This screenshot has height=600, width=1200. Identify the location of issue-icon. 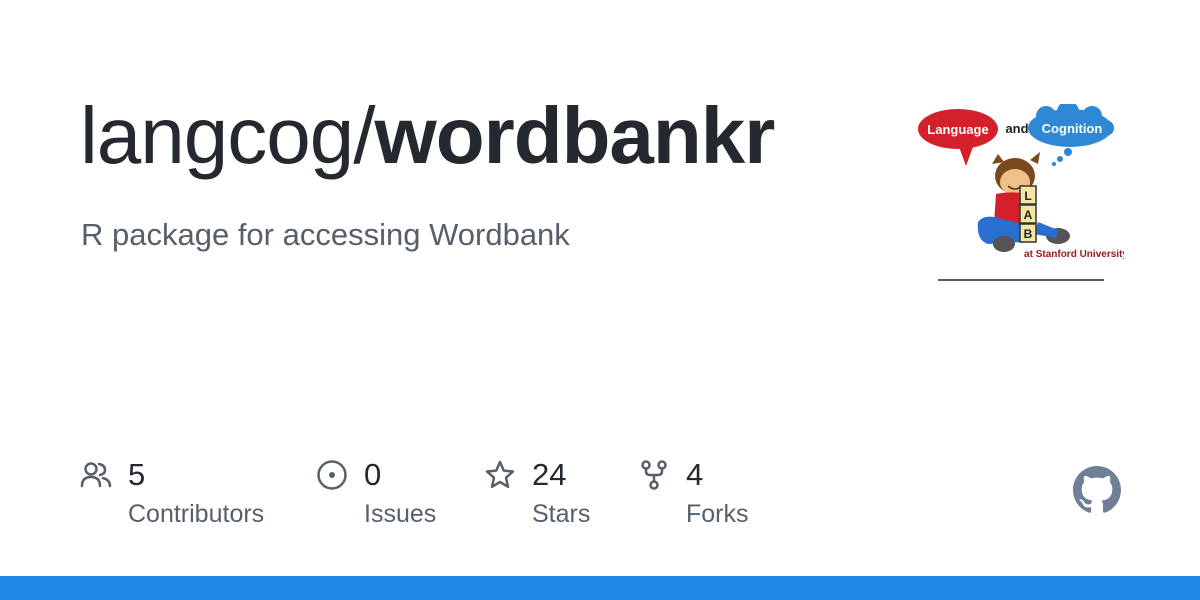
(332, 475).